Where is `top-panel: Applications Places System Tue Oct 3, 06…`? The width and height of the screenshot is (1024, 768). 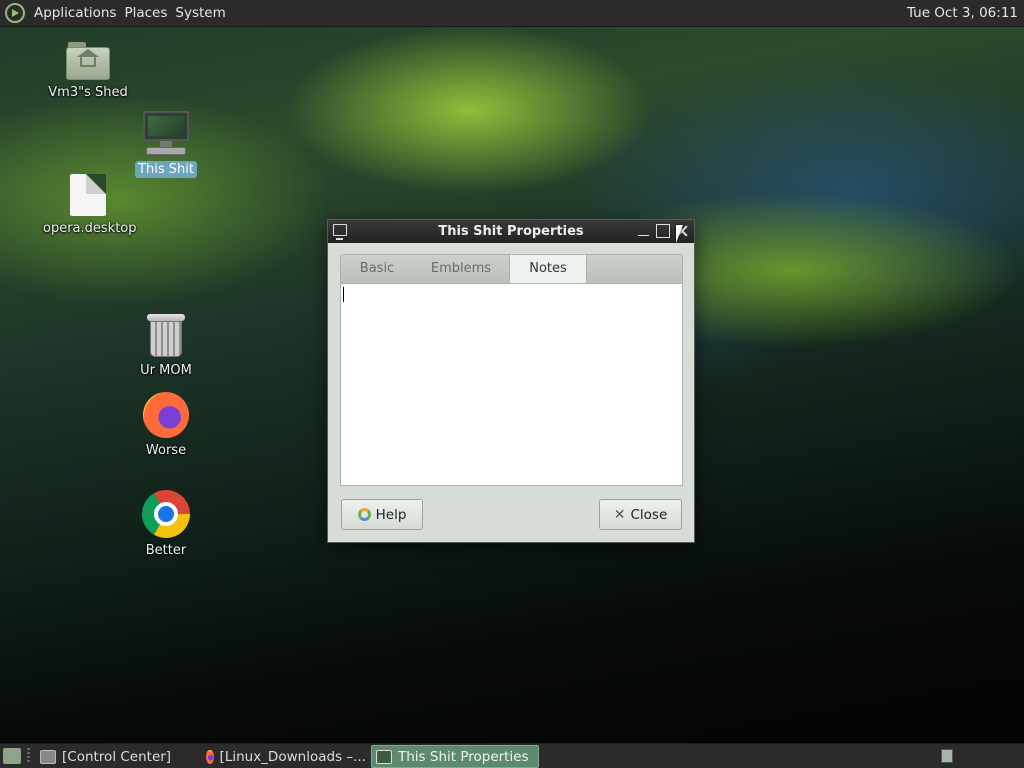
top-panel: Applications Places System Tue Oct 3, 06… is located at coordinates (512, 13).